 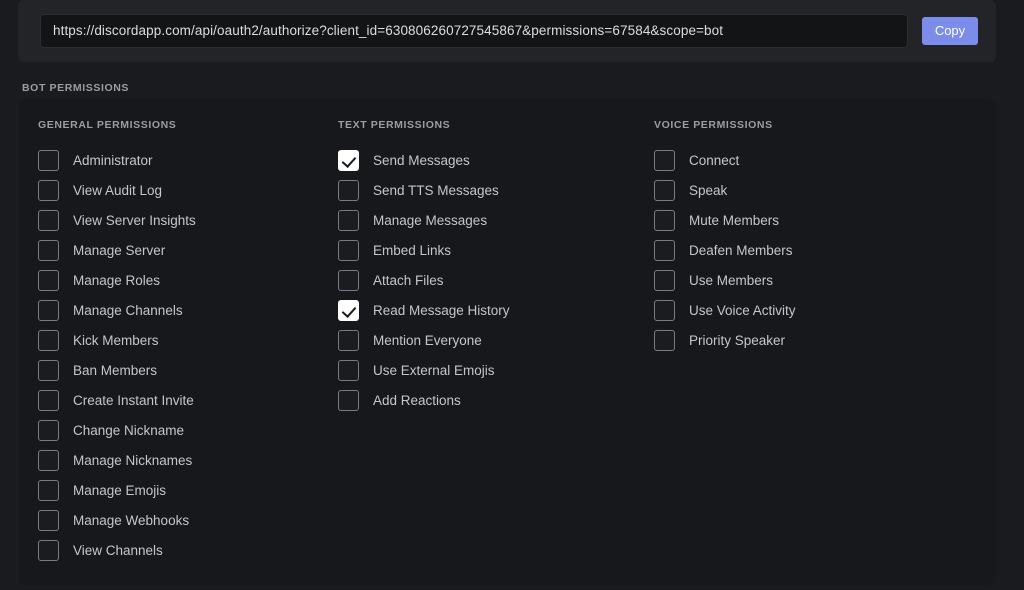 What do you see at coordinates (188, 220) in the screenshot?
I see `permission-row: View Server Insights` at bounding box center [188, 220].